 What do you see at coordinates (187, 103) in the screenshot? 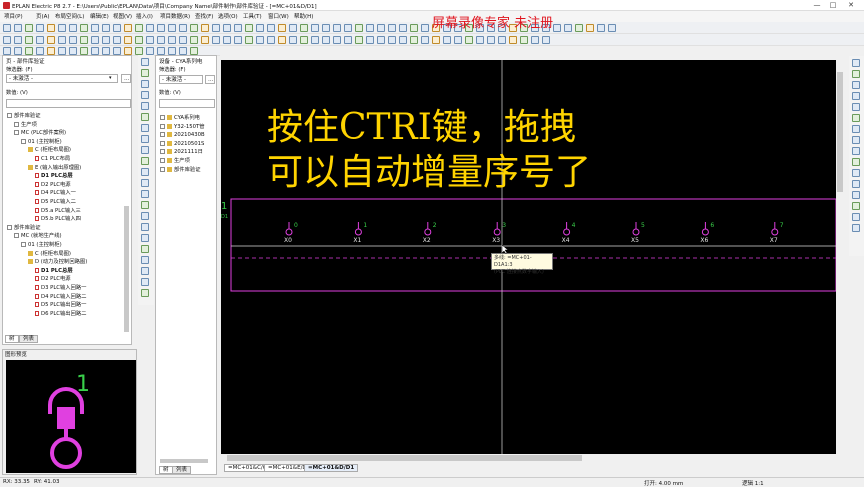
I see `device-value-input` at bounding box center [187, 103].